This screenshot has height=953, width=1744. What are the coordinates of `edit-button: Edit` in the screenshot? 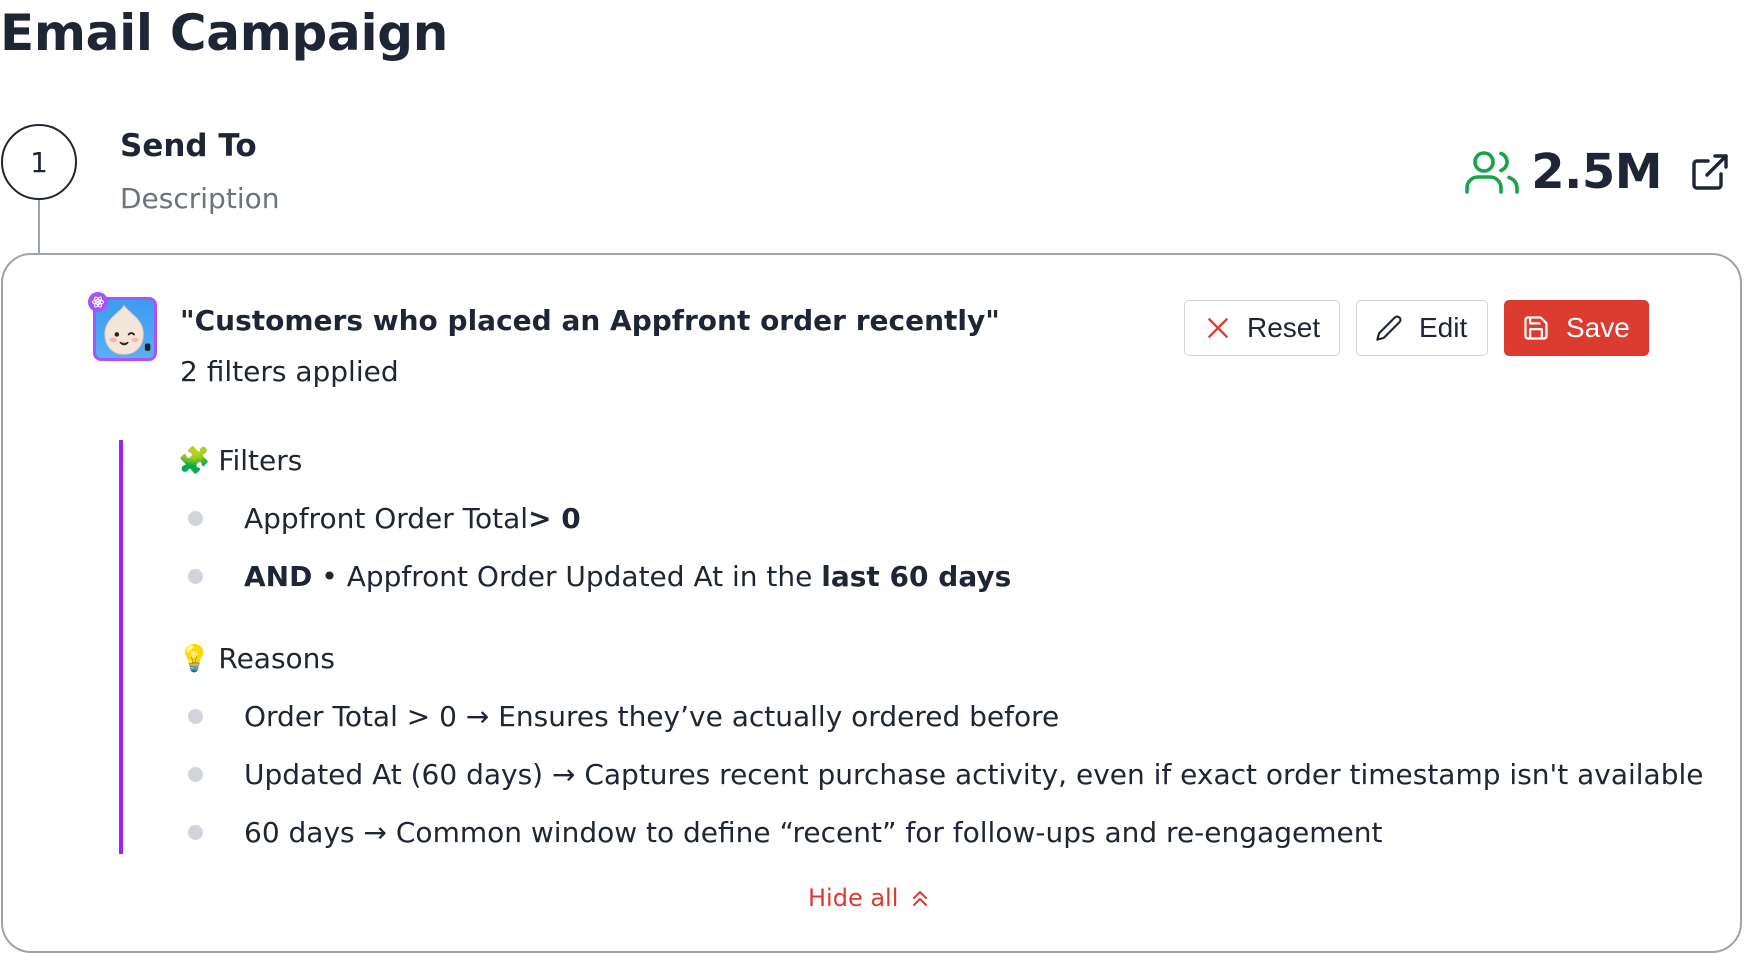 It's located at (1422, 328).